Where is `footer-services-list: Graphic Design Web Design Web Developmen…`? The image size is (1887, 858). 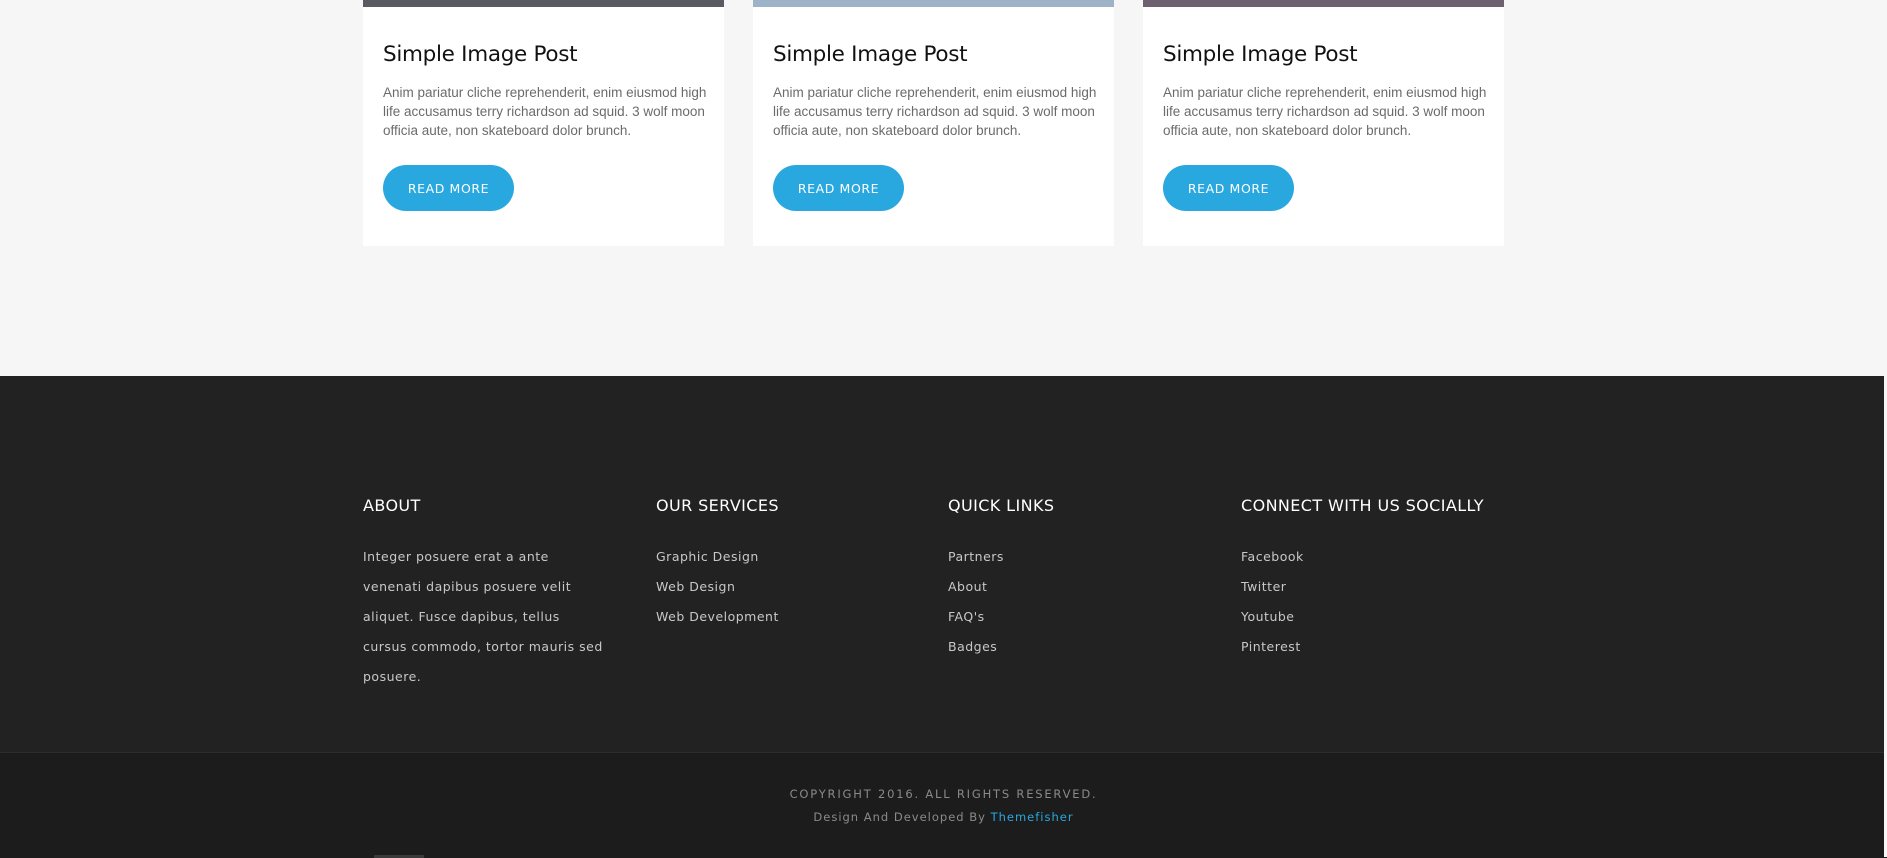 footer-services-list: Graphic Design Web Design Web Developmen… is located at coordinates (717, 587).